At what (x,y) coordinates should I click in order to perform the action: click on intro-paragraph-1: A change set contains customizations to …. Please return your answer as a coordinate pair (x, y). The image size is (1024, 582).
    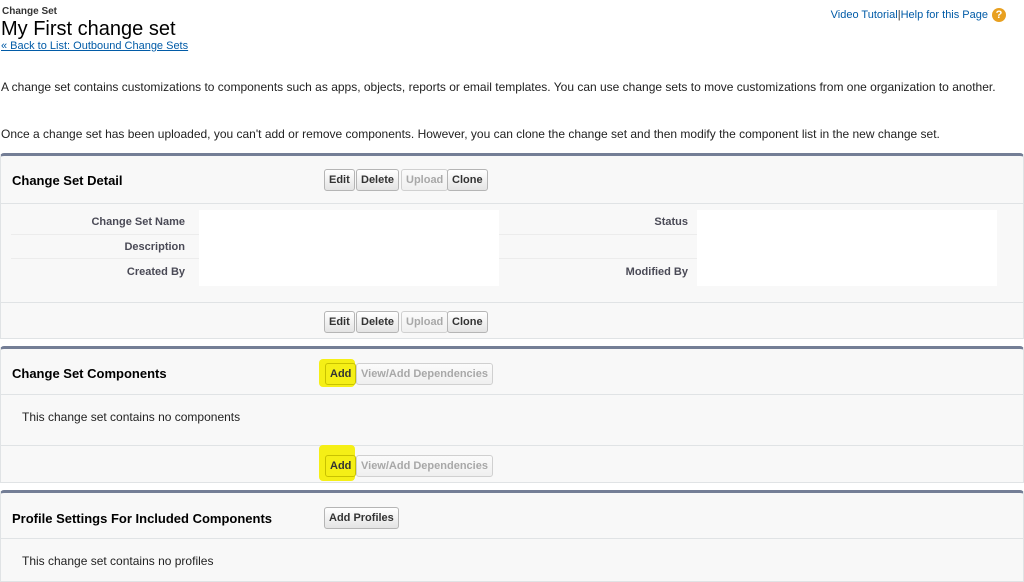
    Looking at the image, I should click on (498, 87).